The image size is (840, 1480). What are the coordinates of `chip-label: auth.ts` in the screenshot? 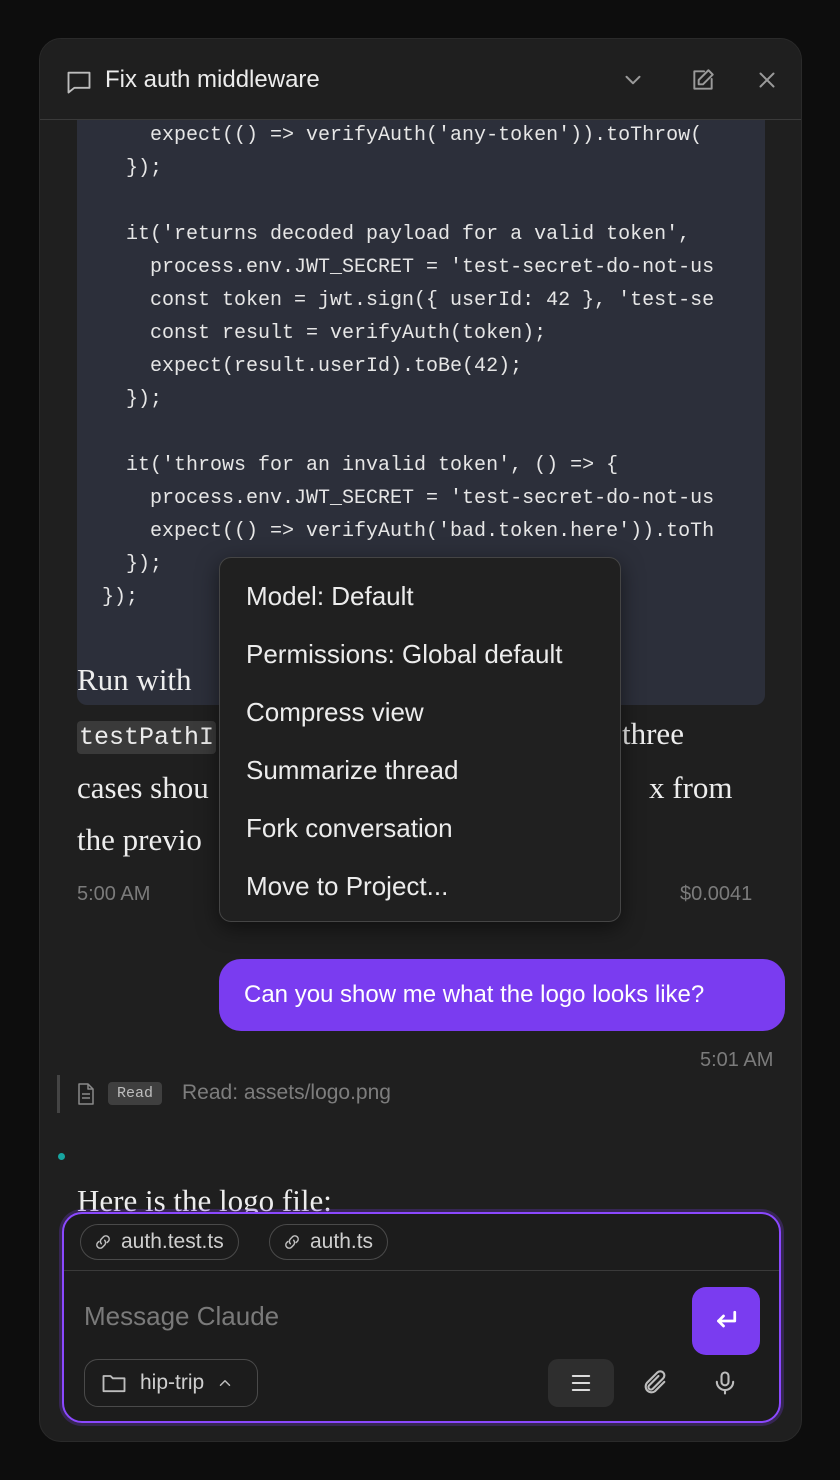 It's located at (342, 1241).